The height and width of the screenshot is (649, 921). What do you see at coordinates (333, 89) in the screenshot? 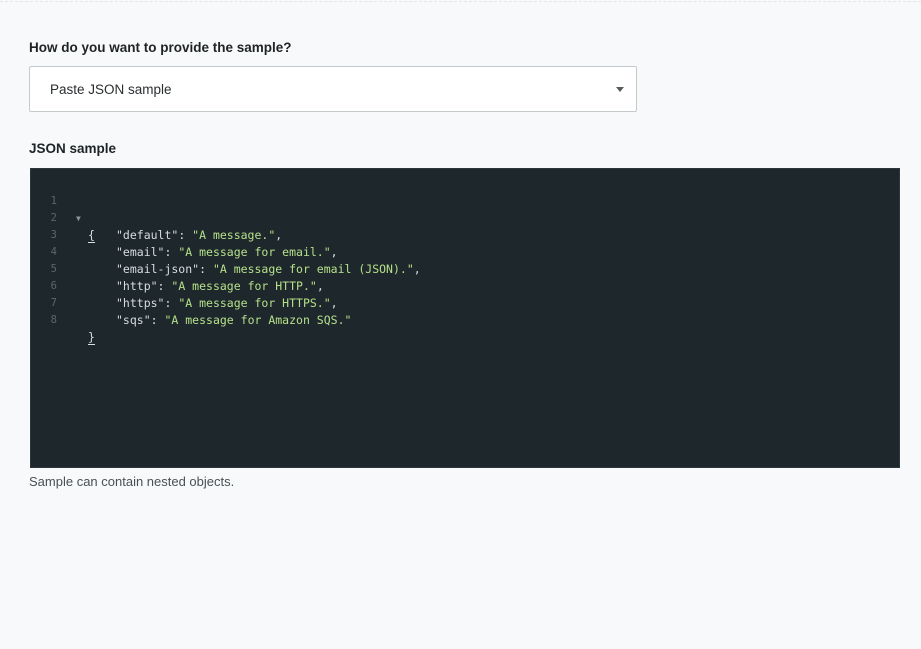
I see `sample-source-select: Paste JSON sample` at bounding box center [333, 89].